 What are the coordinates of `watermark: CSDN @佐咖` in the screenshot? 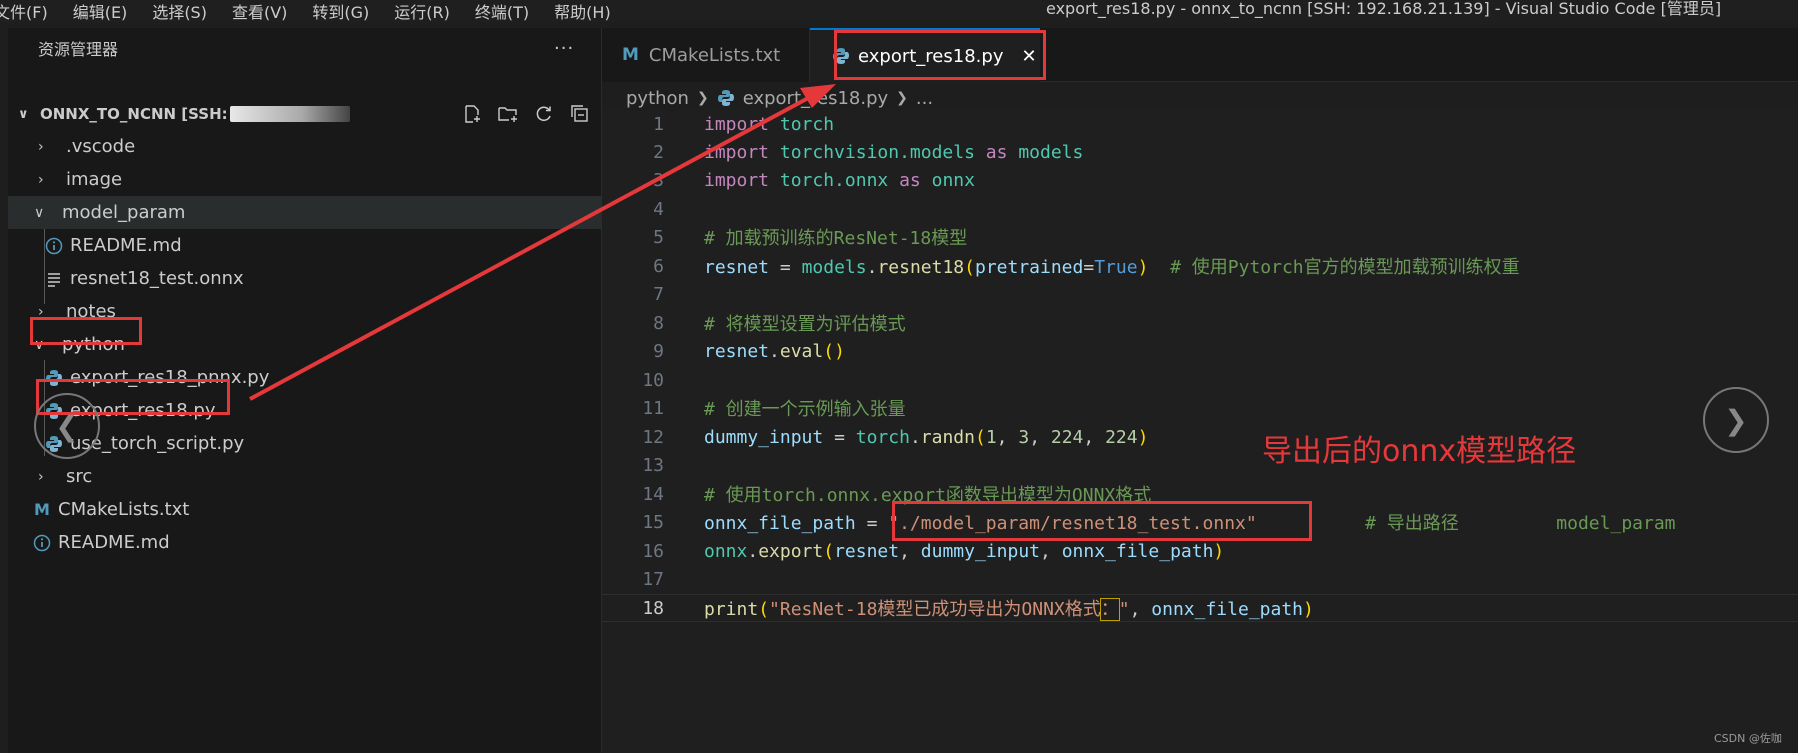 It's located at (1748, 738).